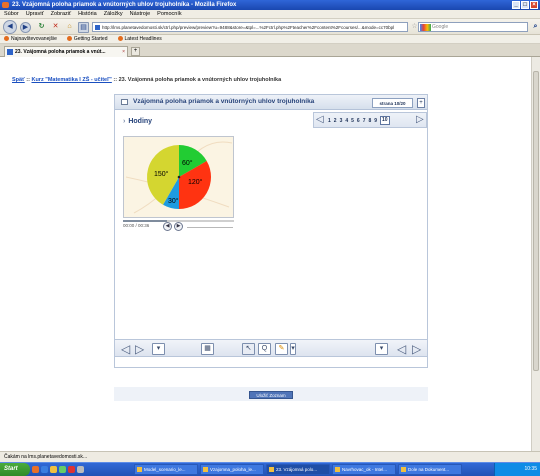 This screenshot has height=476, width=540. Describe the element at coordinates (139, 349) in the screenshot. I see `next-arrow-icon: ▷` at that location.